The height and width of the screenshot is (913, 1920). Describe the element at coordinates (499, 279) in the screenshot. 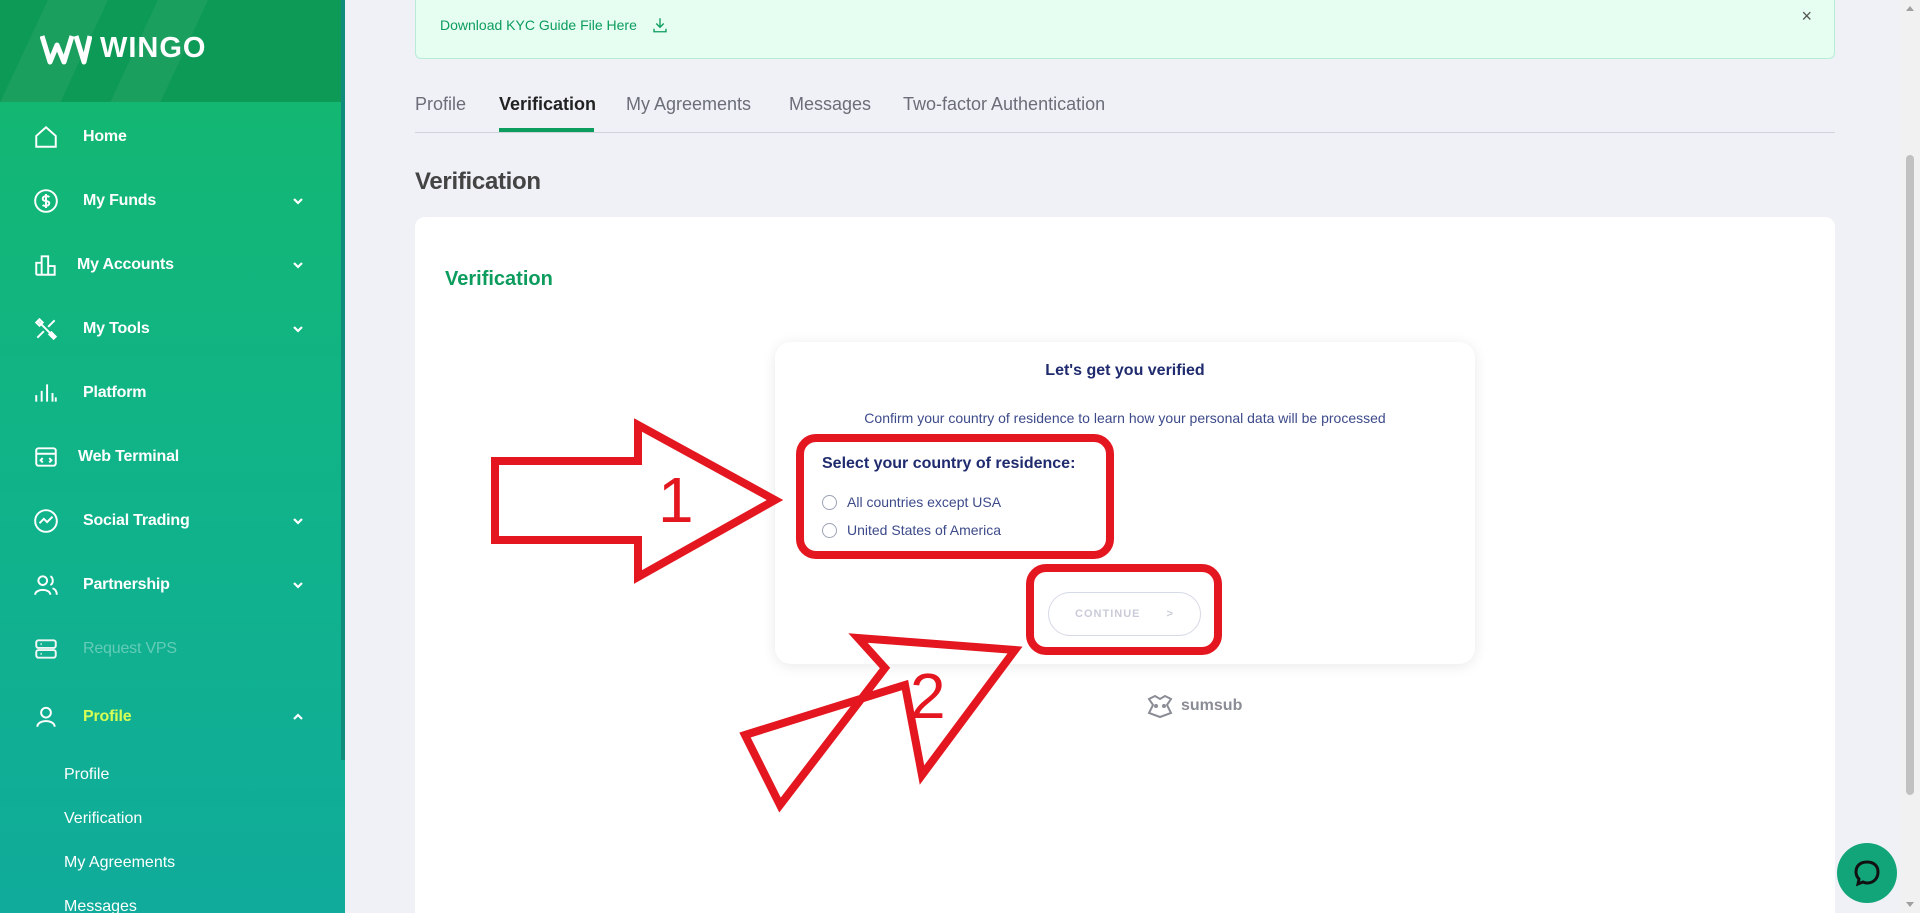

I see `card-title: Verification` at that location.